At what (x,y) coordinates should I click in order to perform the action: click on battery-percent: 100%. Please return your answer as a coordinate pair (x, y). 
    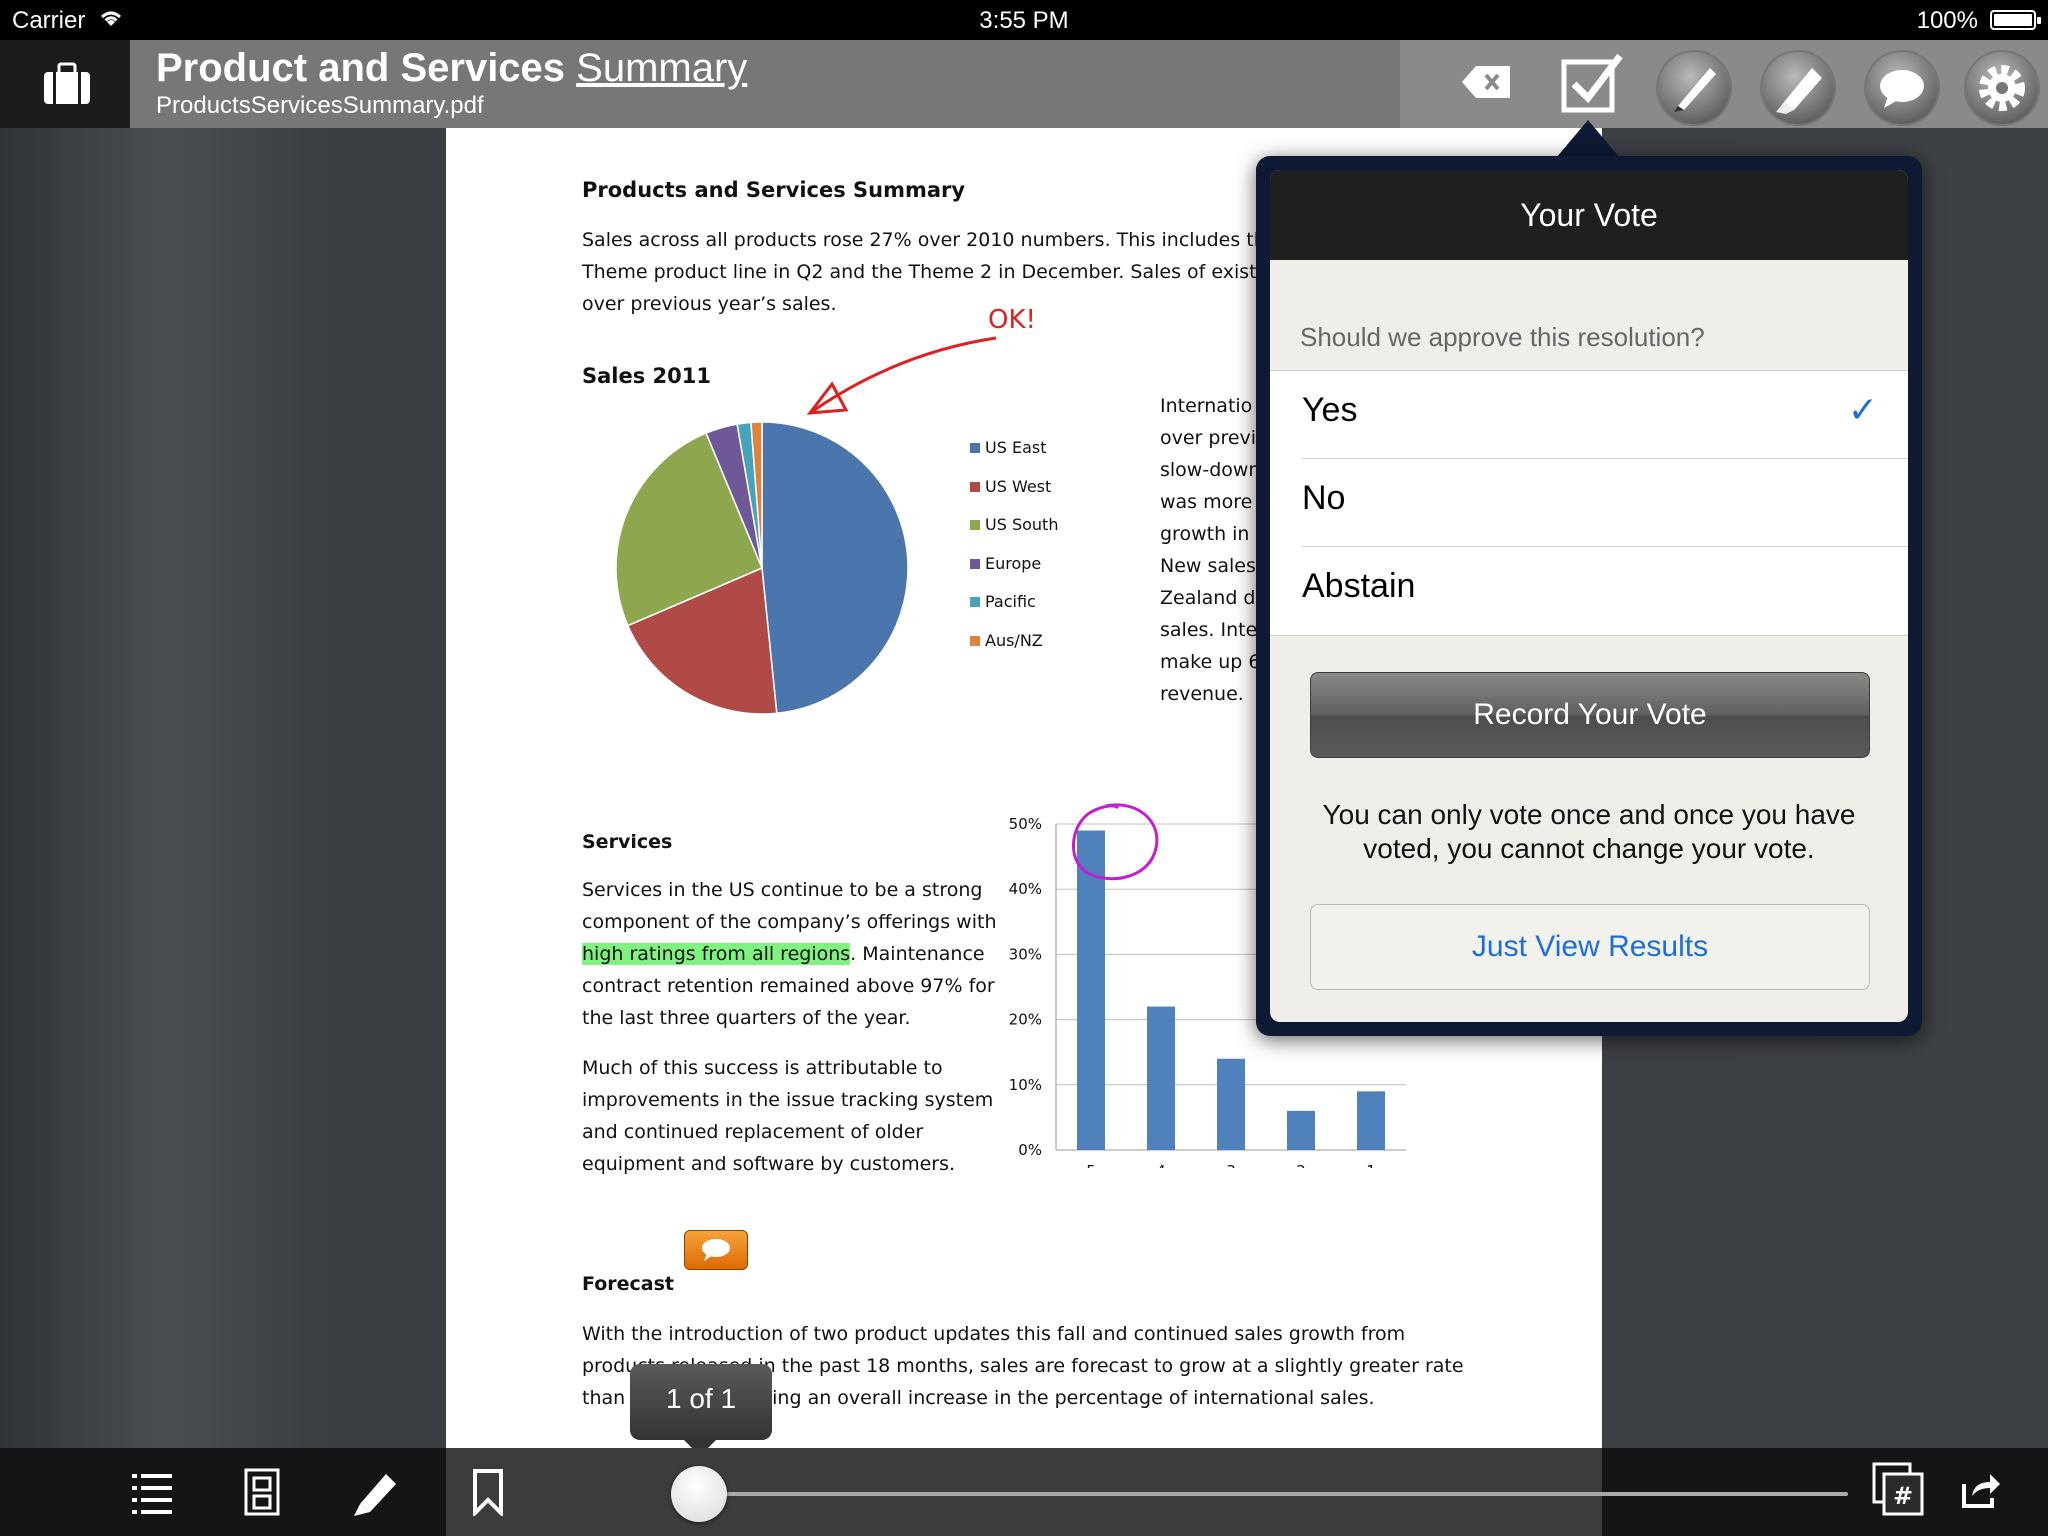
    Looking at the image, I should click on (1947, 20).